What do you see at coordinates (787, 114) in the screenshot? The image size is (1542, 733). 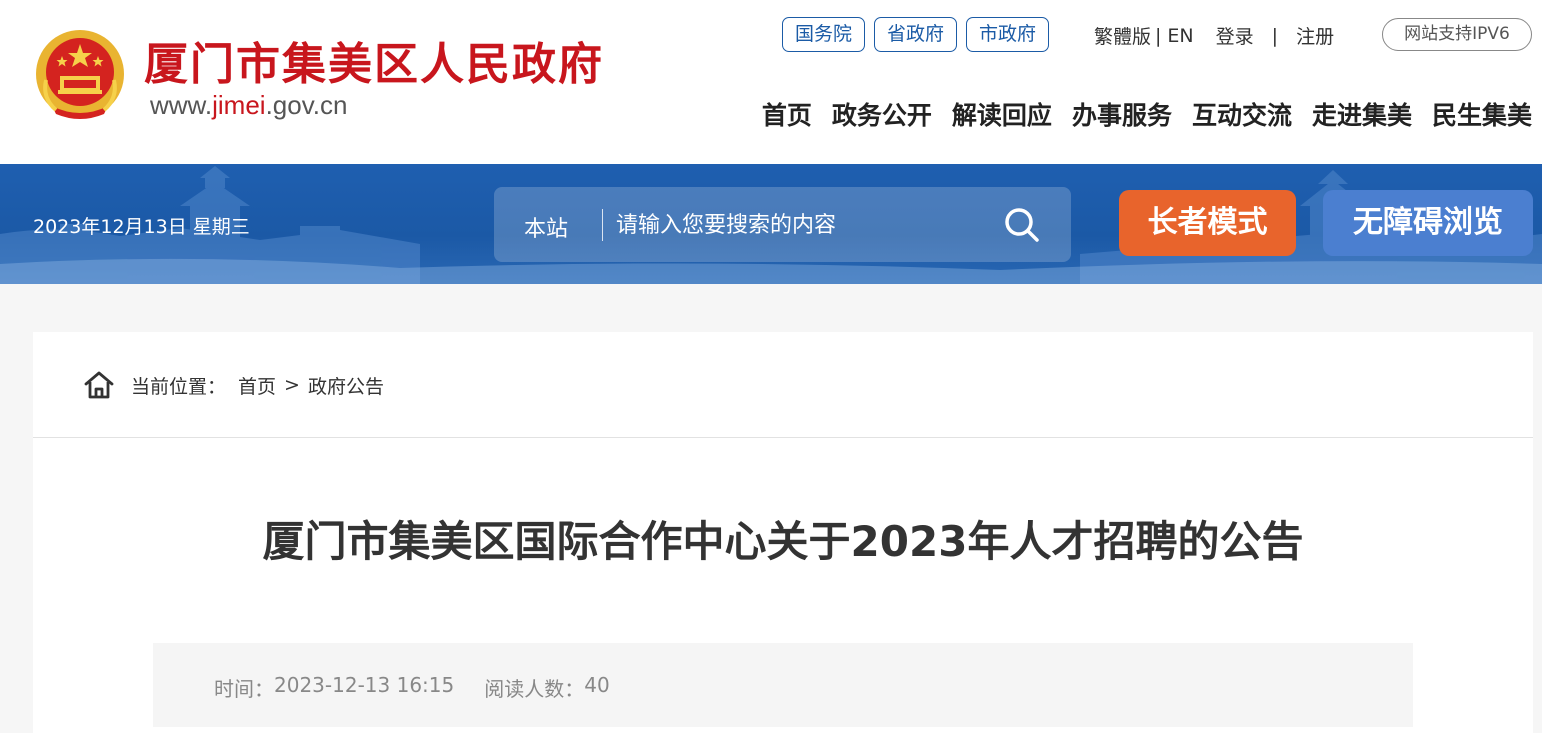 I see `nav-home: 首页` at bounding box center [787, 114].